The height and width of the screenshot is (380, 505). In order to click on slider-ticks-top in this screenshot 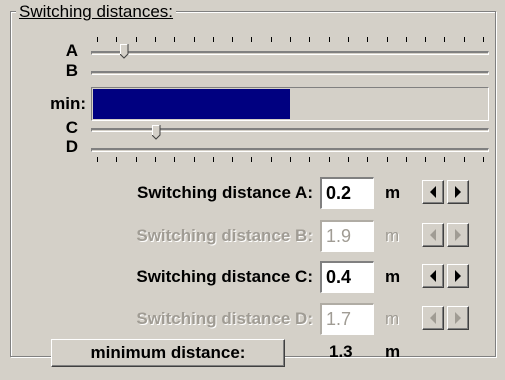, I will do `click(290, 40)`.